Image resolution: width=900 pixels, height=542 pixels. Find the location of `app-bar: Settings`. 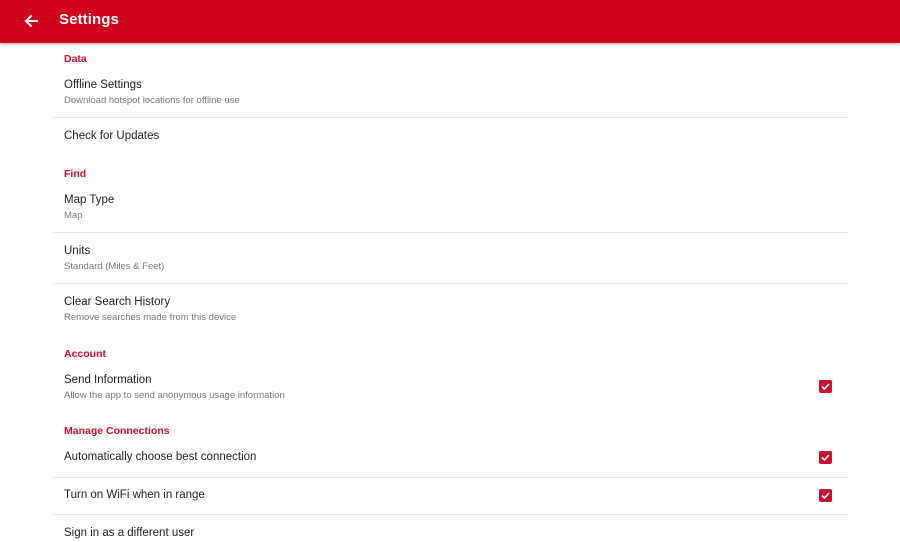

app-bar: Settings is located at coordinates (450, 21).